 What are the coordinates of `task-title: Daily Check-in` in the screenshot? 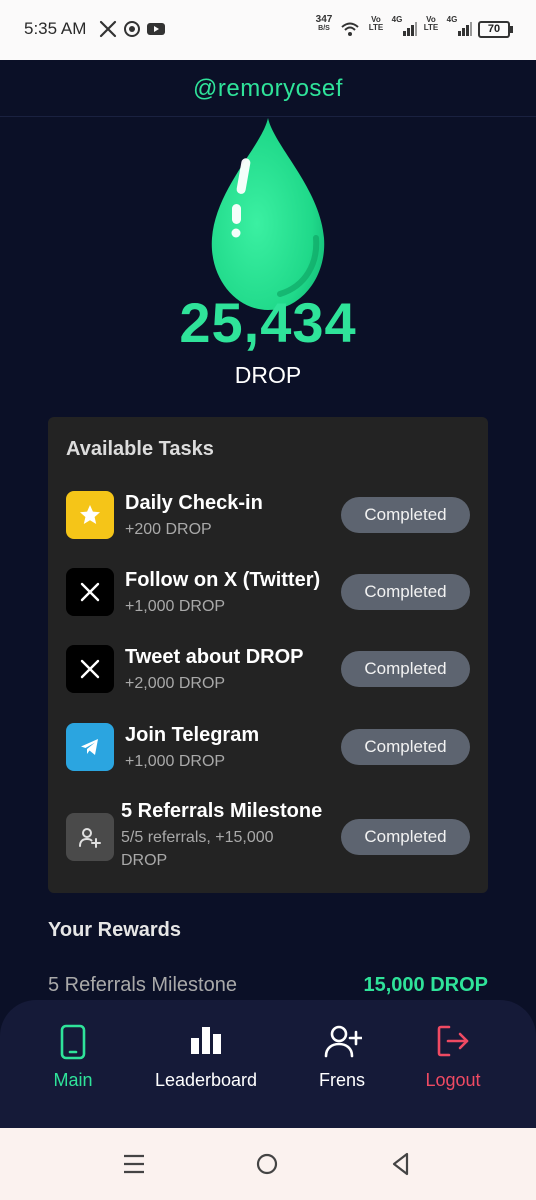 It's located at (194, 503).